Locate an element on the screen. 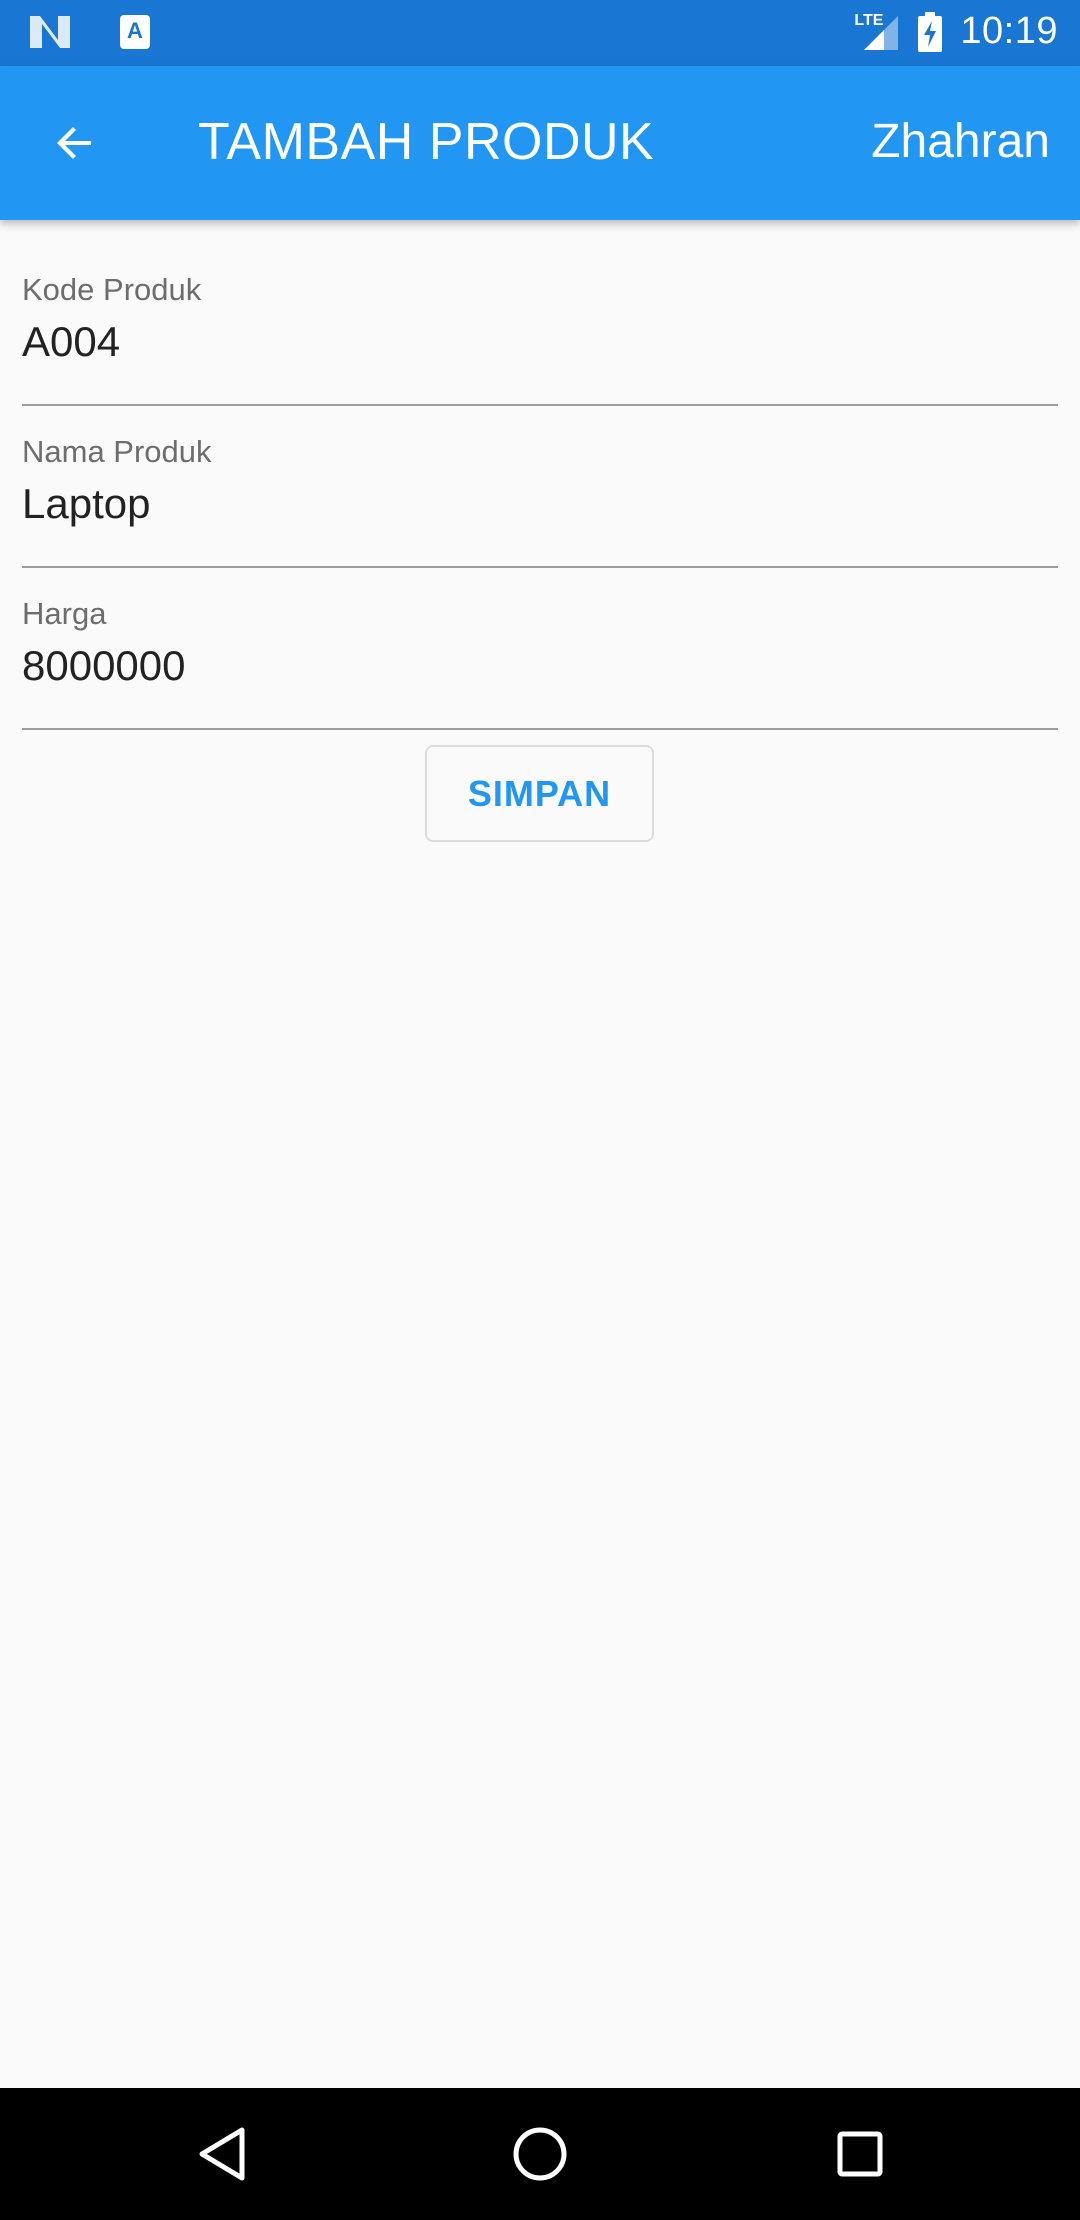  arrow-back-icon is located at coordinates (74, 143).